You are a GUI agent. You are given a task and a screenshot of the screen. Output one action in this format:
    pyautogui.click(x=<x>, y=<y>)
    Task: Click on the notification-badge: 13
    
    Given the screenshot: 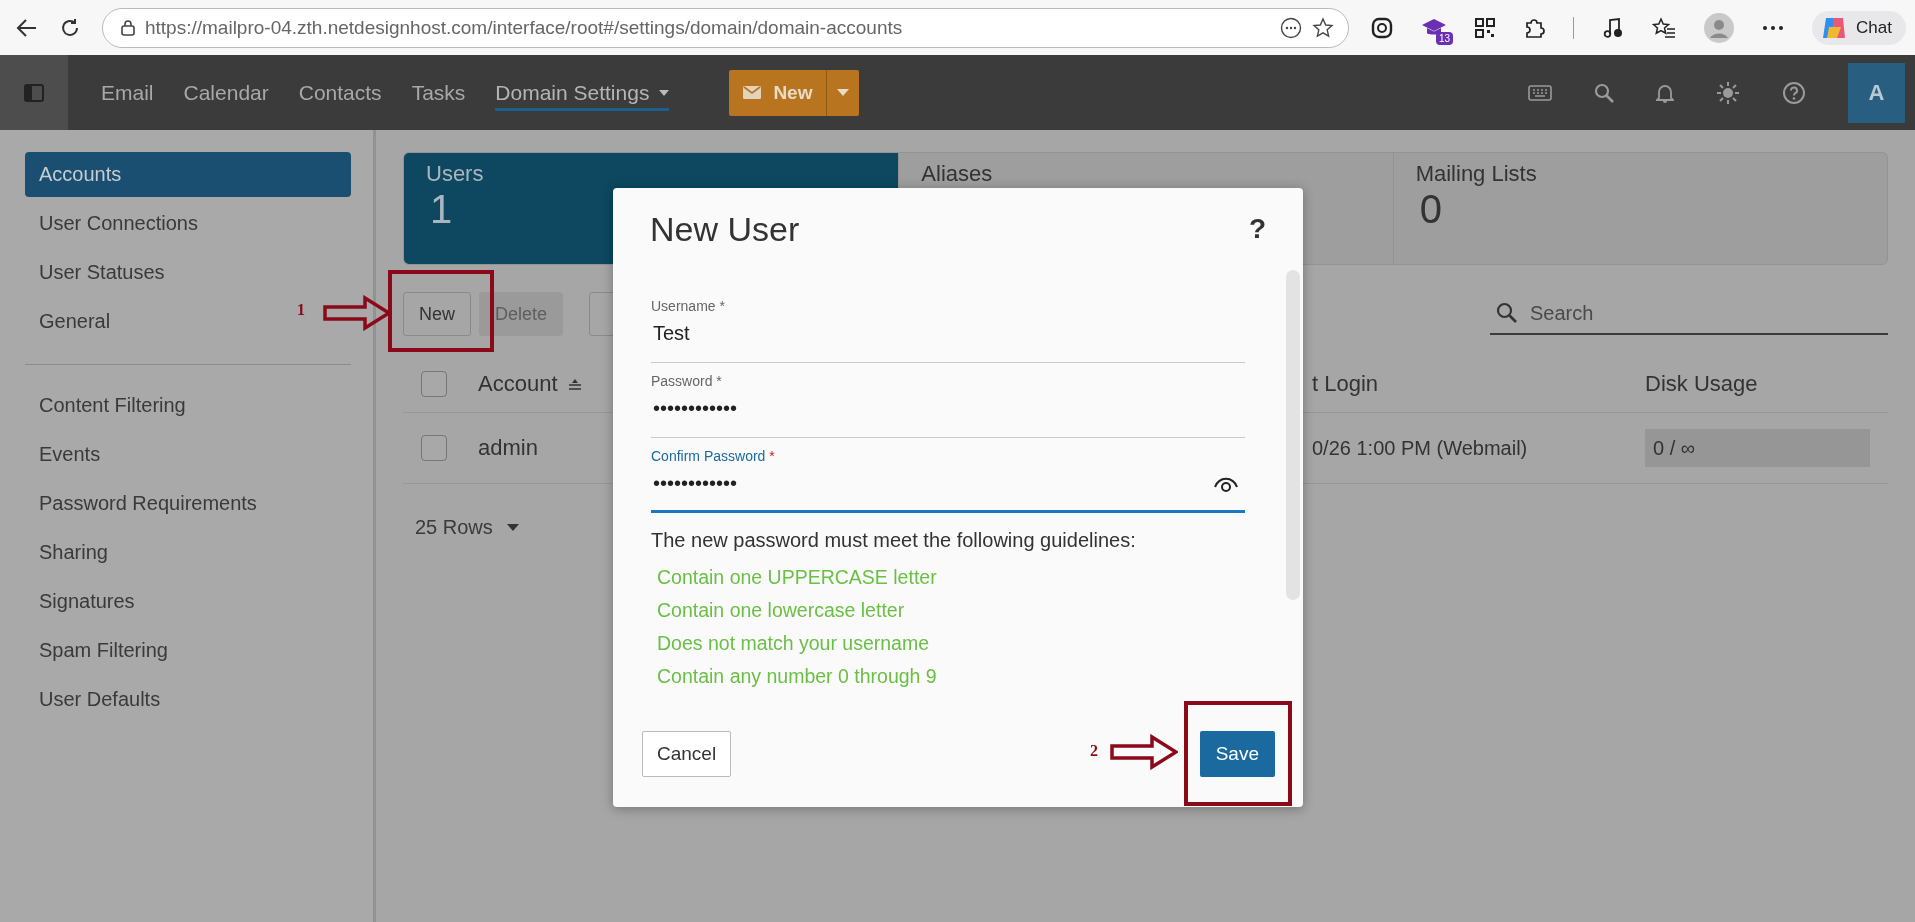 What is the action you would take?
    pyautogui.click(x=1444, y=38)
    